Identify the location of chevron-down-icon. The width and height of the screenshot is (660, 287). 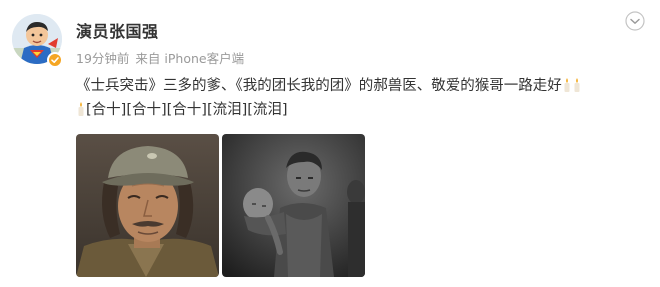
(635, 21).